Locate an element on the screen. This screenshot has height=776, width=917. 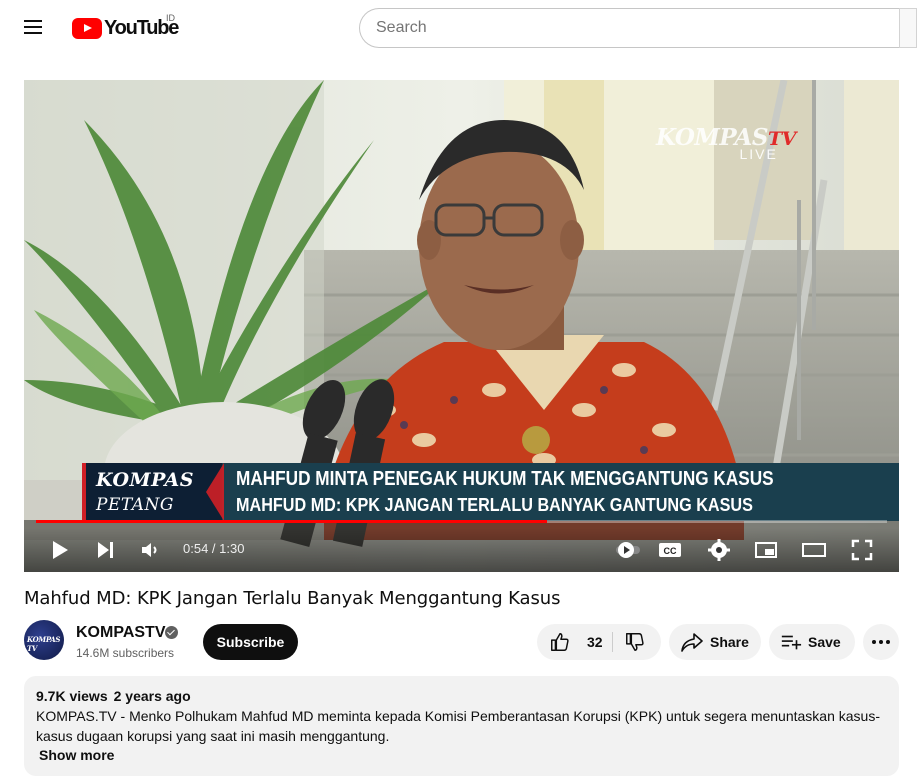
like-dislike-group: 32 is located at coordinates (599, 642).